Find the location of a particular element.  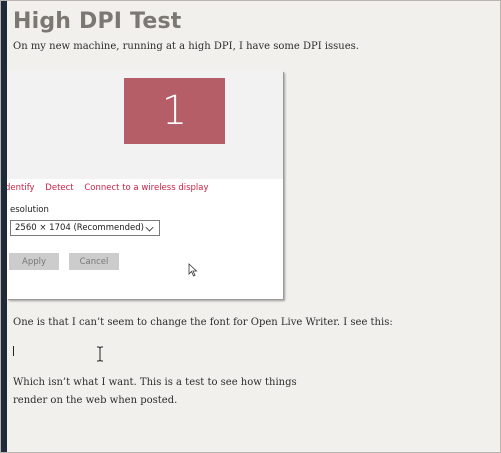

cropped-text-fragment is located at coordinates (52, 297).